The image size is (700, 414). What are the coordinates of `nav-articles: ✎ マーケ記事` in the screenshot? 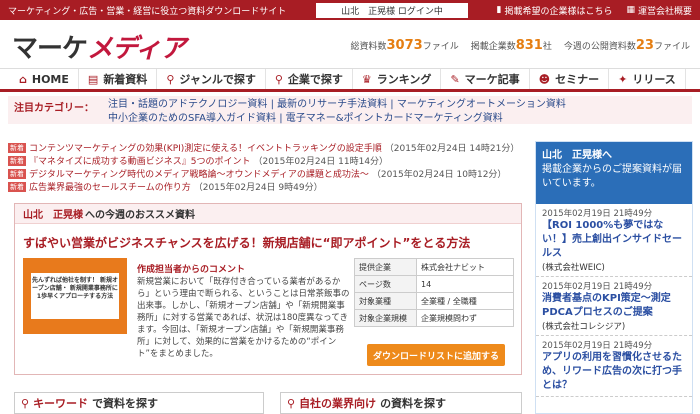 It's located at (485, 79).